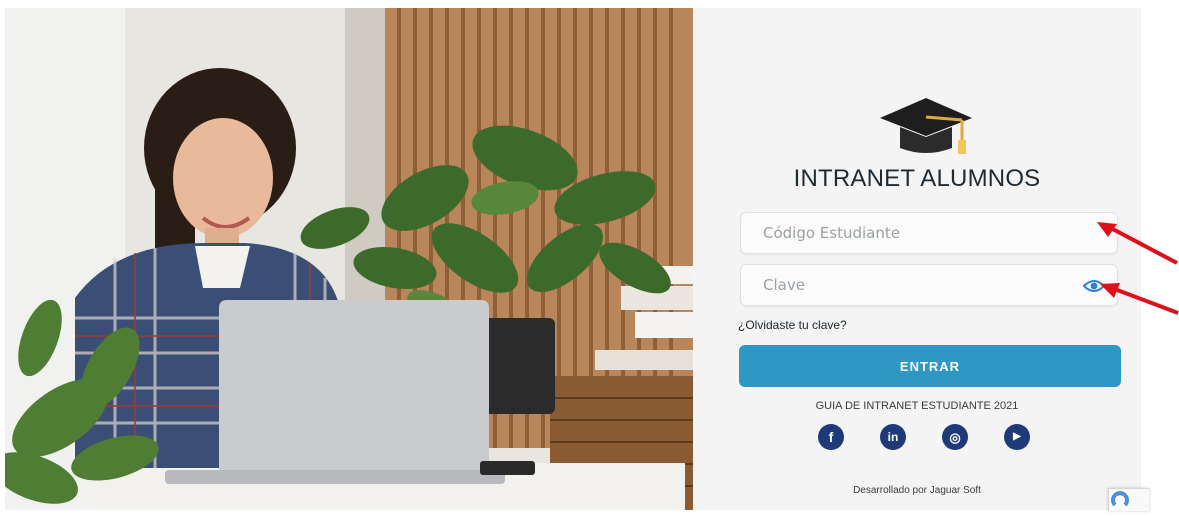 The image size is (1179, 516). What do you see at coordinates (917, 490) in the screenshot?
I see `developer-credit: Desarrollado por Jaguar Soft` at bounding box center [917, 490].